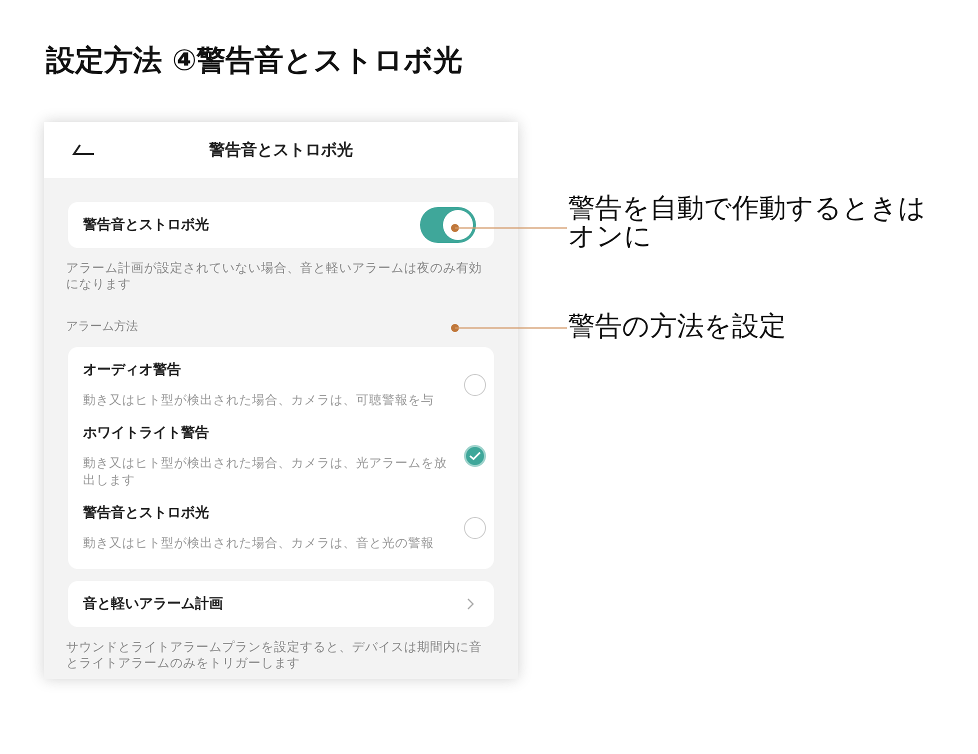 This screenshot has width=978, height=754. I want to click on plan-note: サウンドとライトアラームプランを設定すると、デバイスは期間内に音とライトアラームのみをトリガーします, so click(274, 655).